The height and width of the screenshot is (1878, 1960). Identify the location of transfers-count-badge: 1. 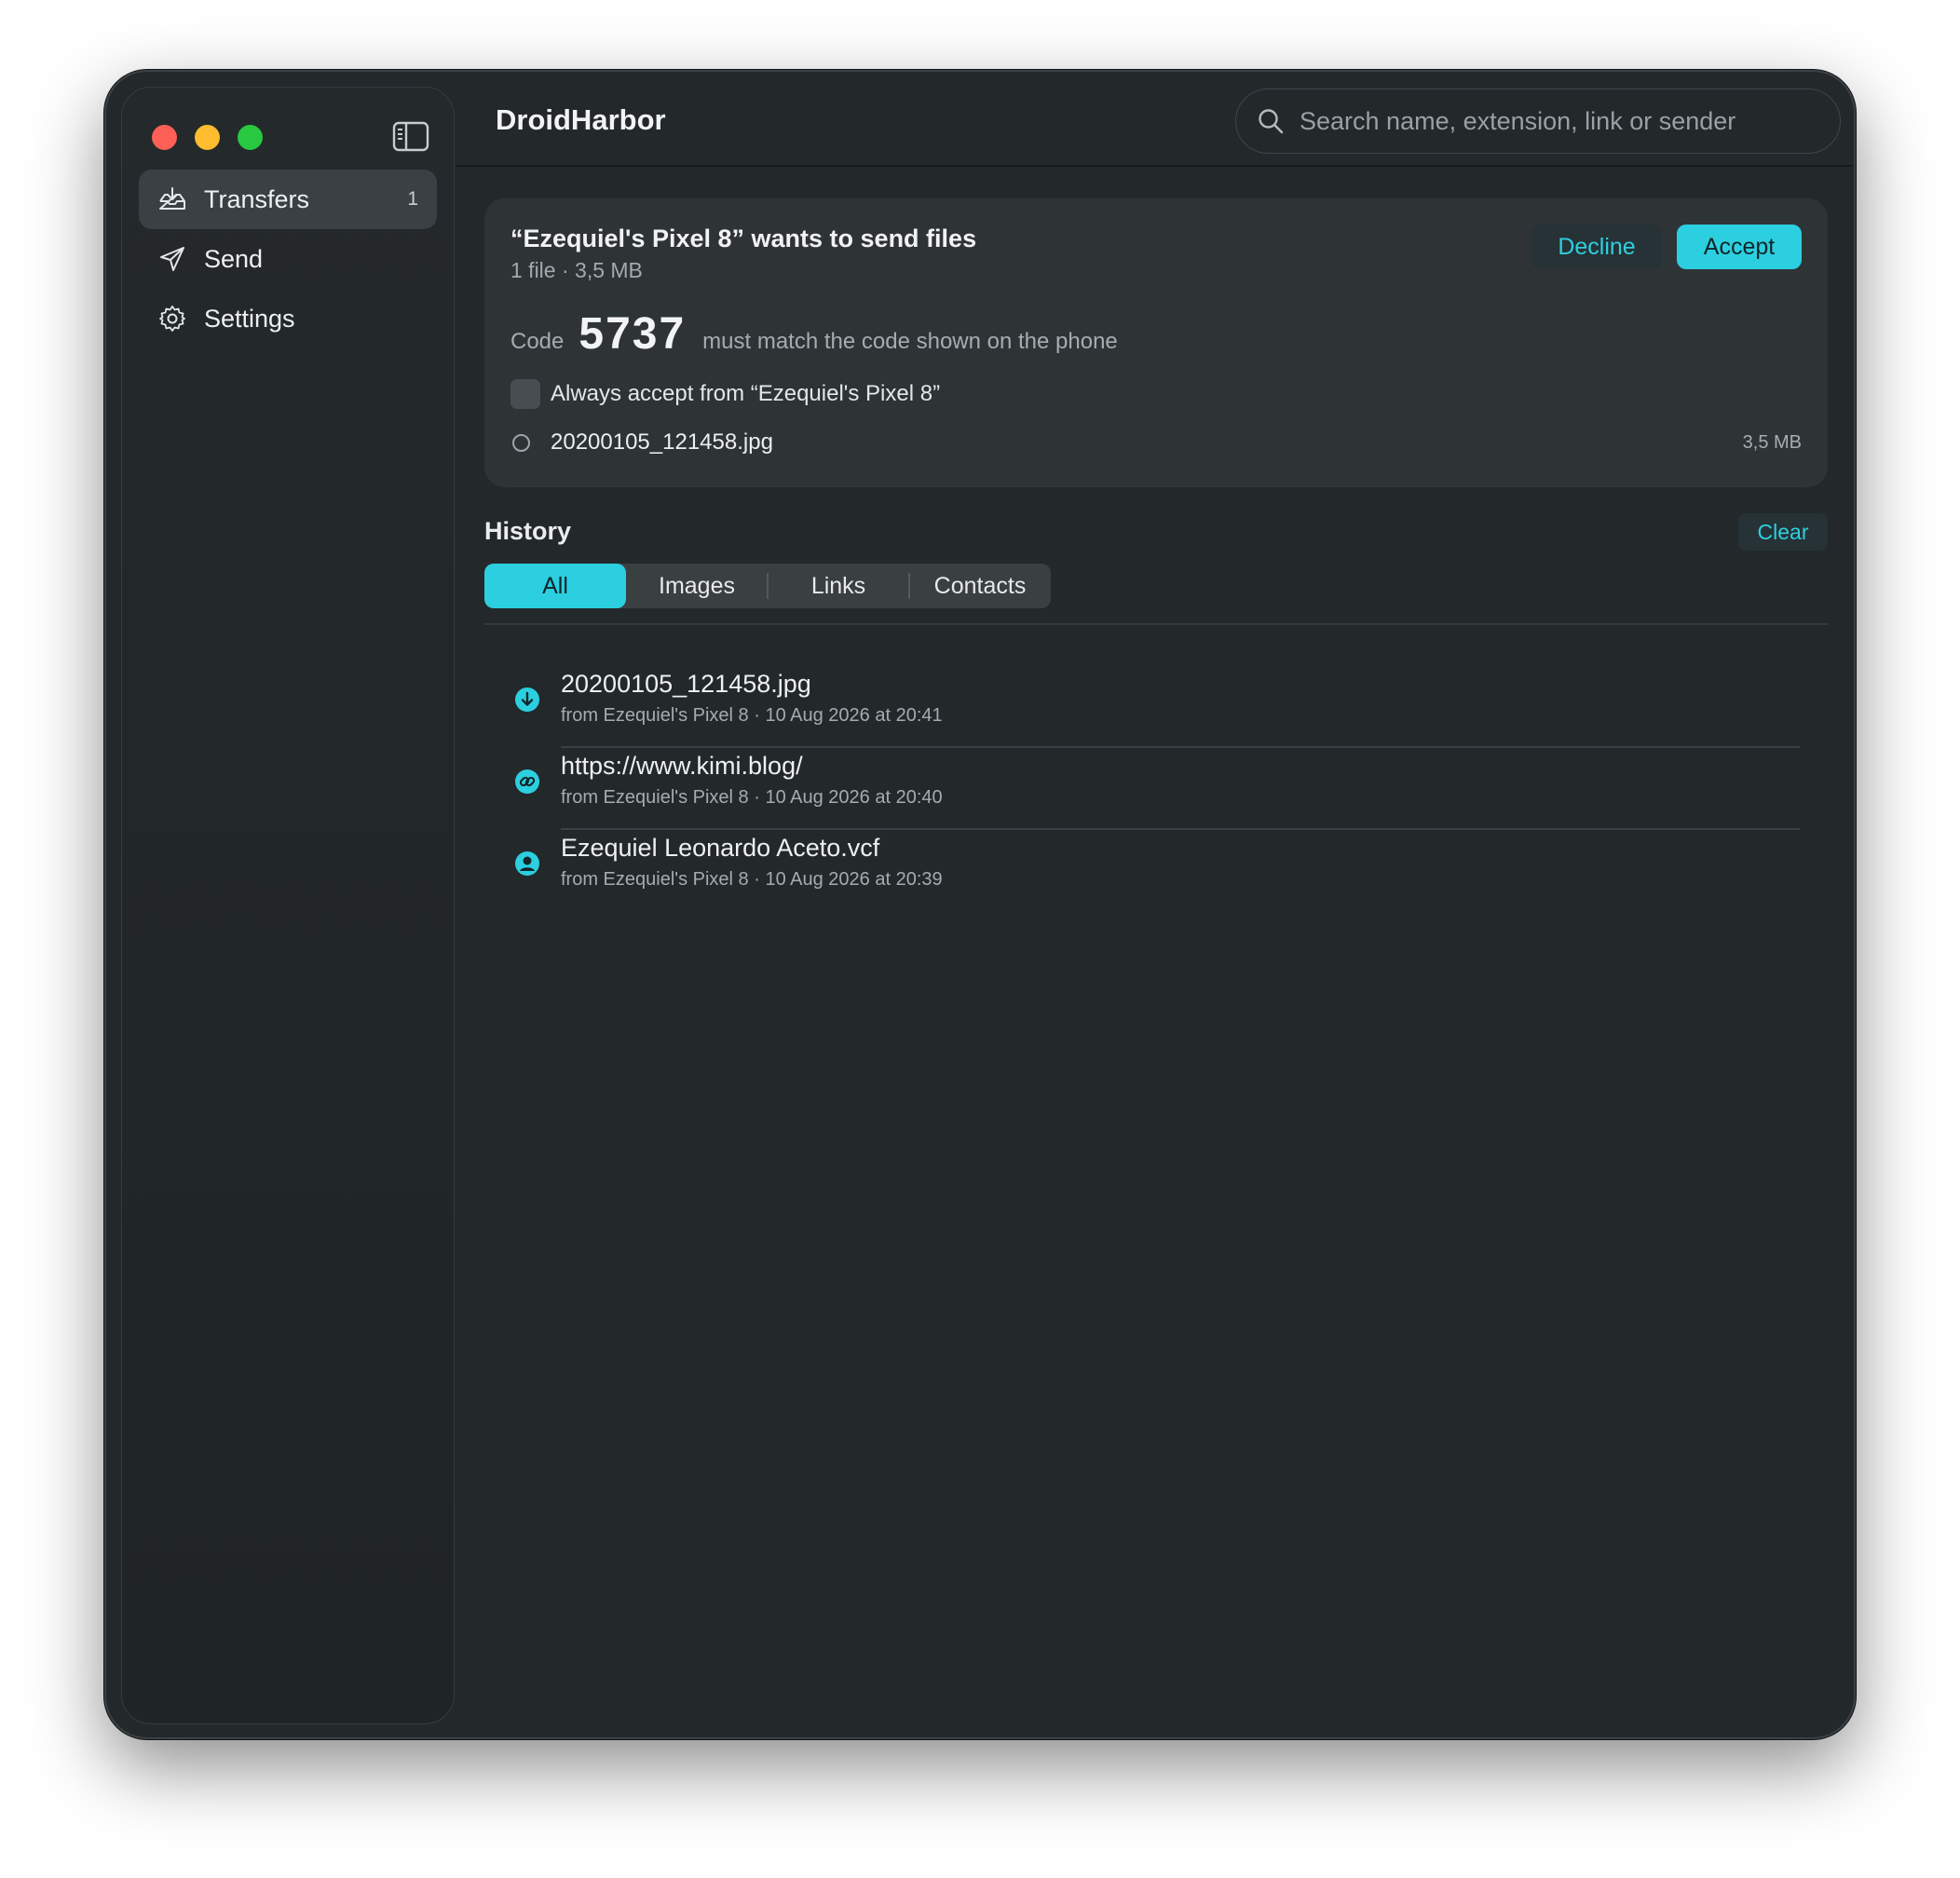
(412, 199).